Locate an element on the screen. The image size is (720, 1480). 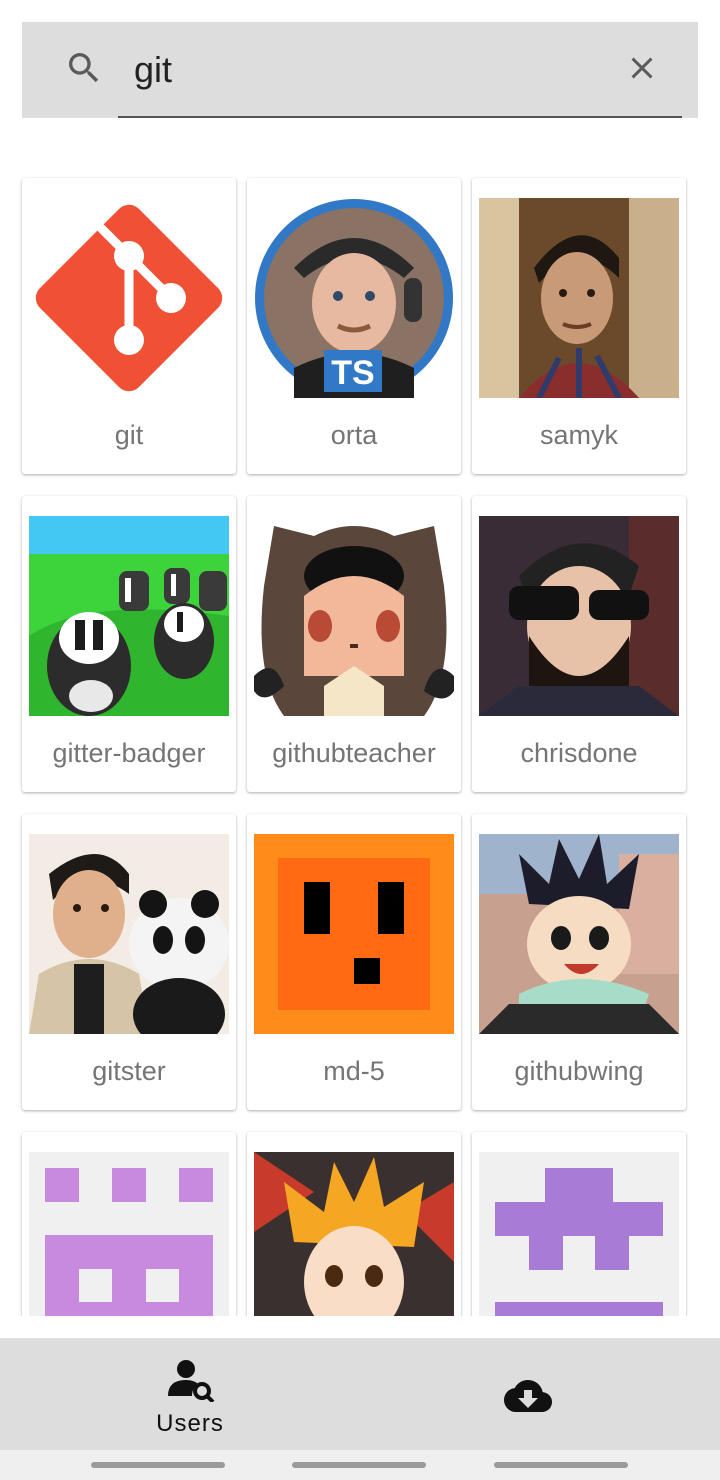
user-login-label: gitter-badger is located at coordinates (129, 753).